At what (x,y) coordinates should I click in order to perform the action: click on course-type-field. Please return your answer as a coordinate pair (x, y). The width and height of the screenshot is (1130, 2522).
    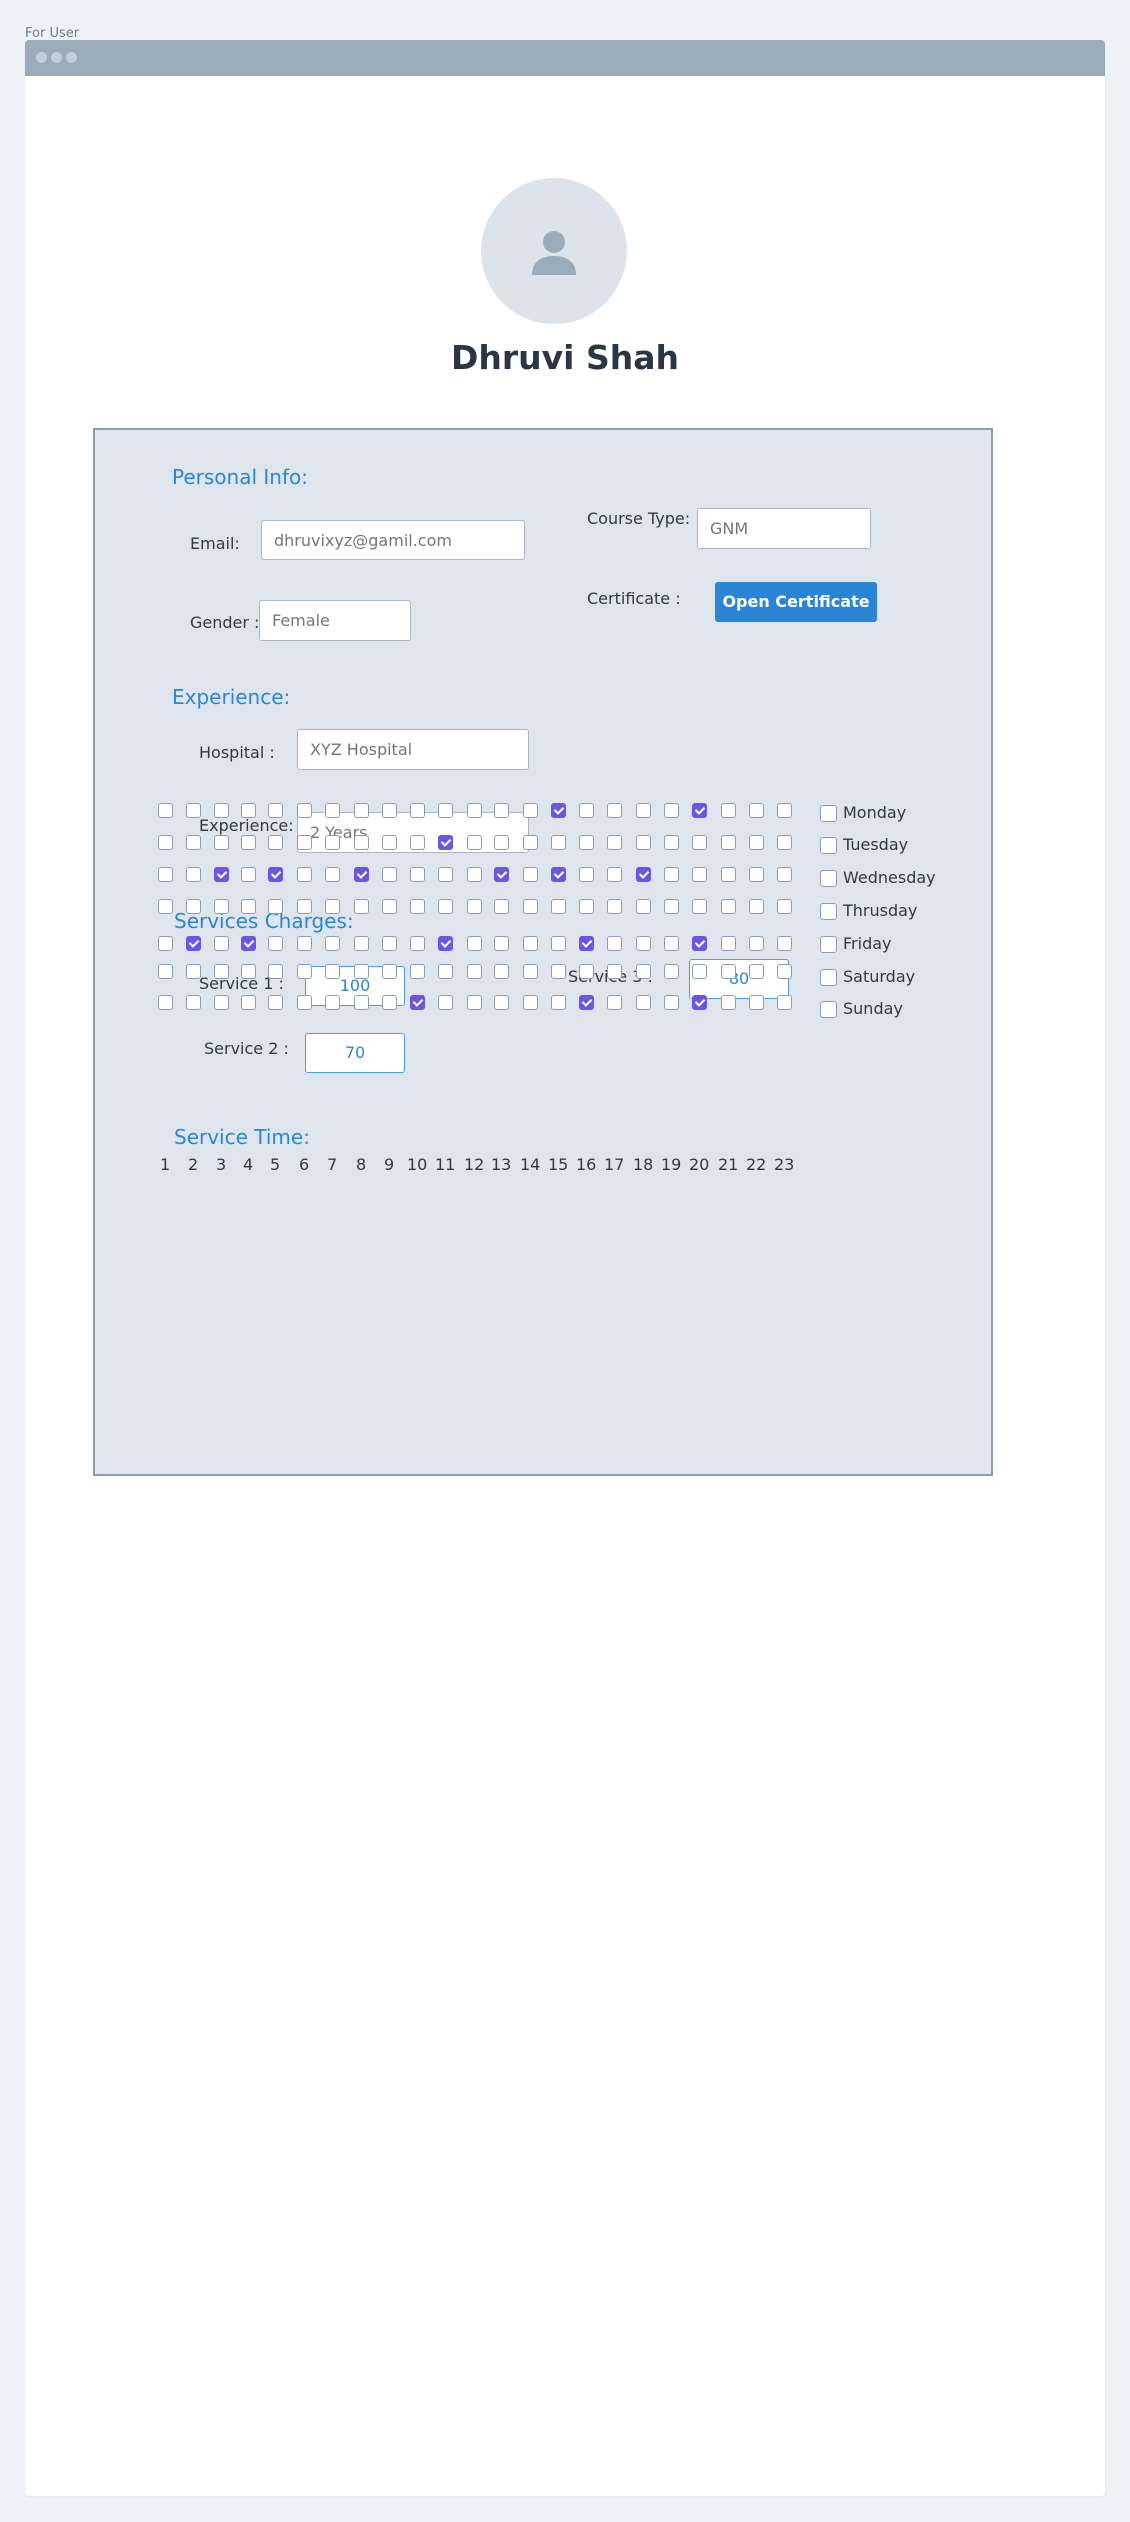
    Looking at the image, I should click on (784, 528).